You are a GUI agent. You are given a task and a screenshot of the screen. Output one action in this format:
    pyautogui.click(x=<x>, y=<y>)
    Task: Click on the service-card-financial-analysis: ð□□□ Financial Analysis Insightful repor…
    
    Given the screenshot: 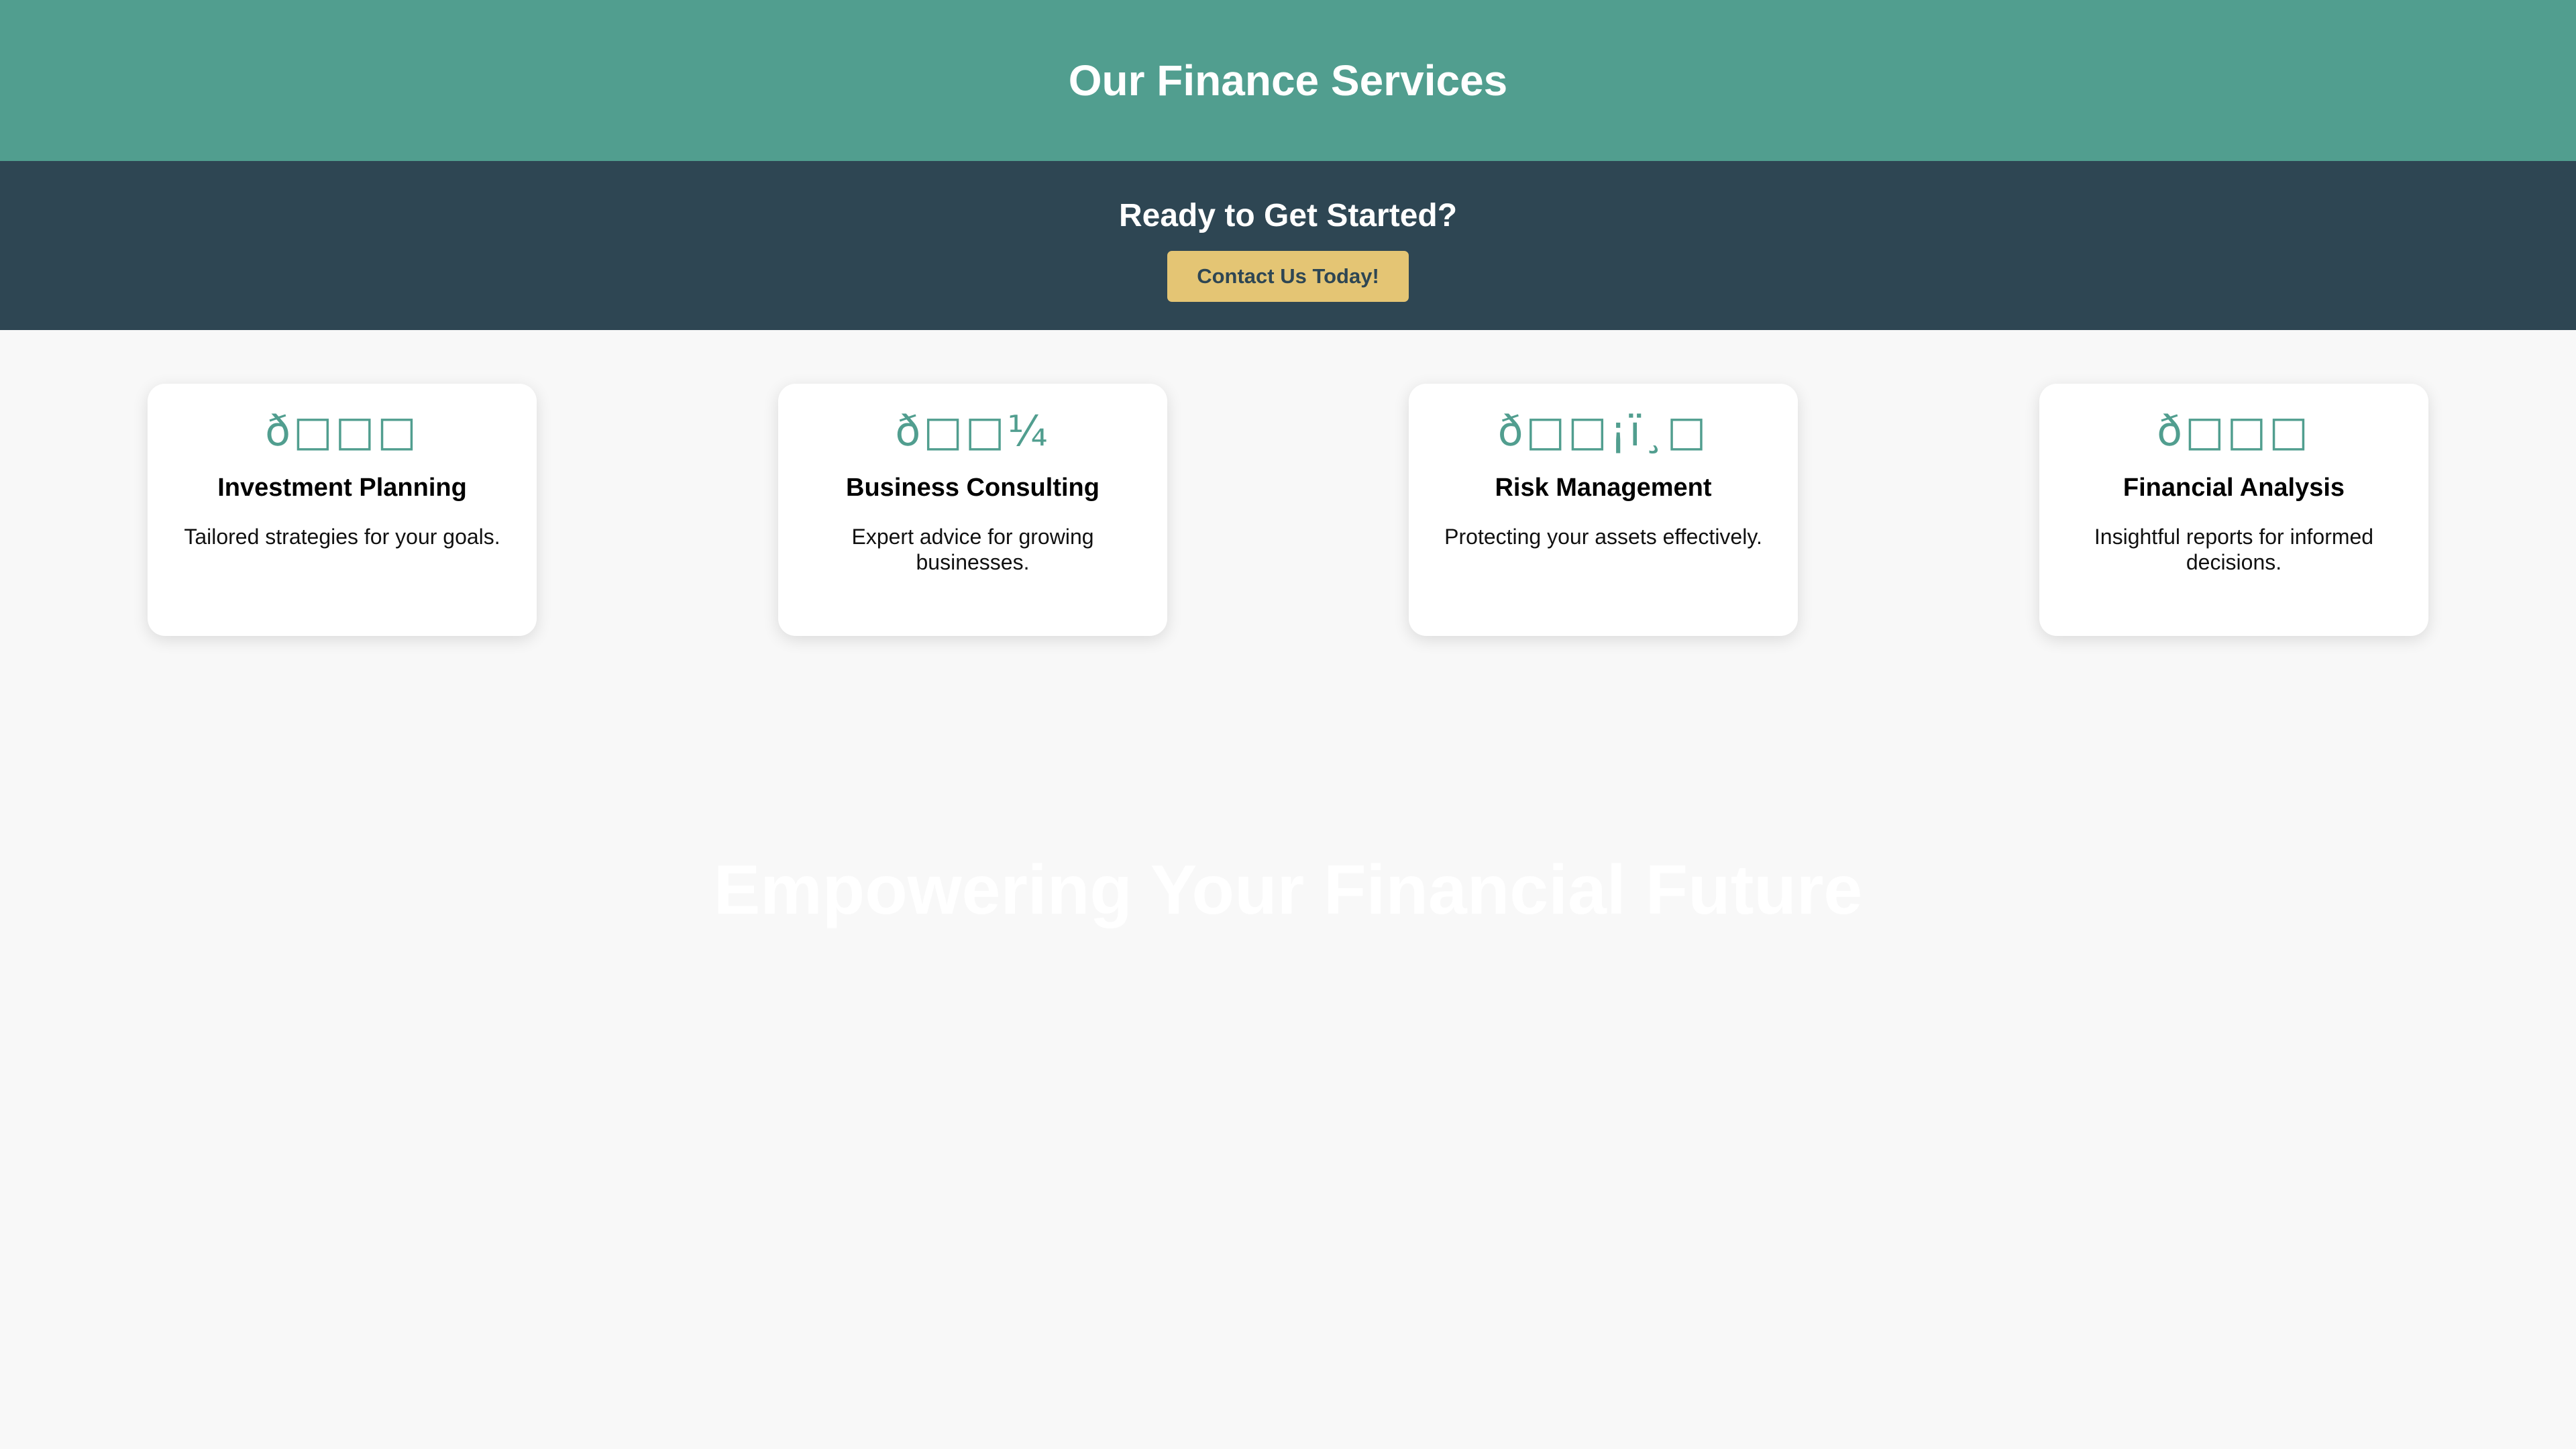 What is the action you would take?
    pyautogui.click(x=2233, y=510)
    